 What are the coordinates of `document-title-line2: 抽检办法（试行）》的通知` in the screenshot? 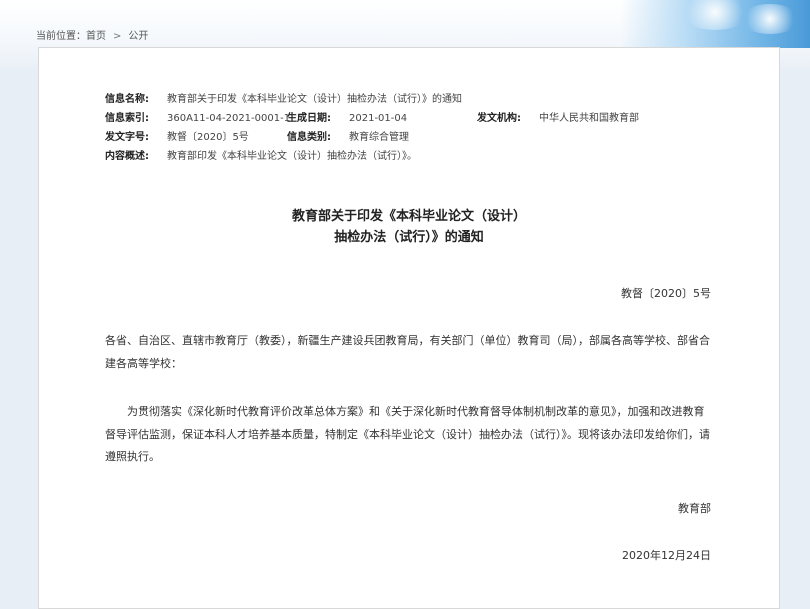 It's located at (409, 237).